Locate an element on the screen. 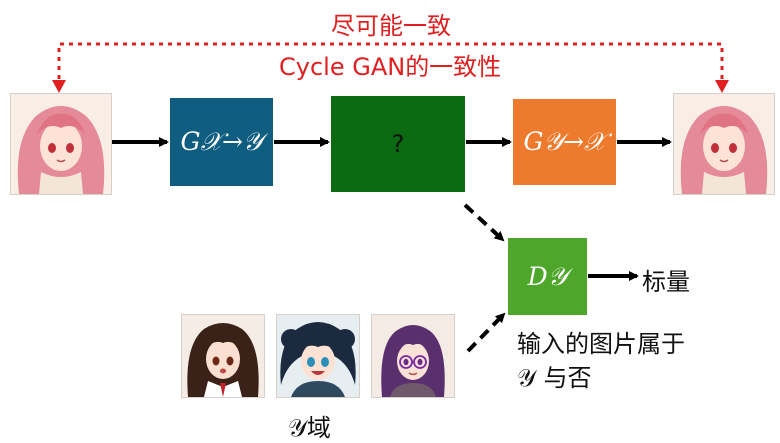  discriminator-box: D𝒴 is located at coordinates (547, 276).